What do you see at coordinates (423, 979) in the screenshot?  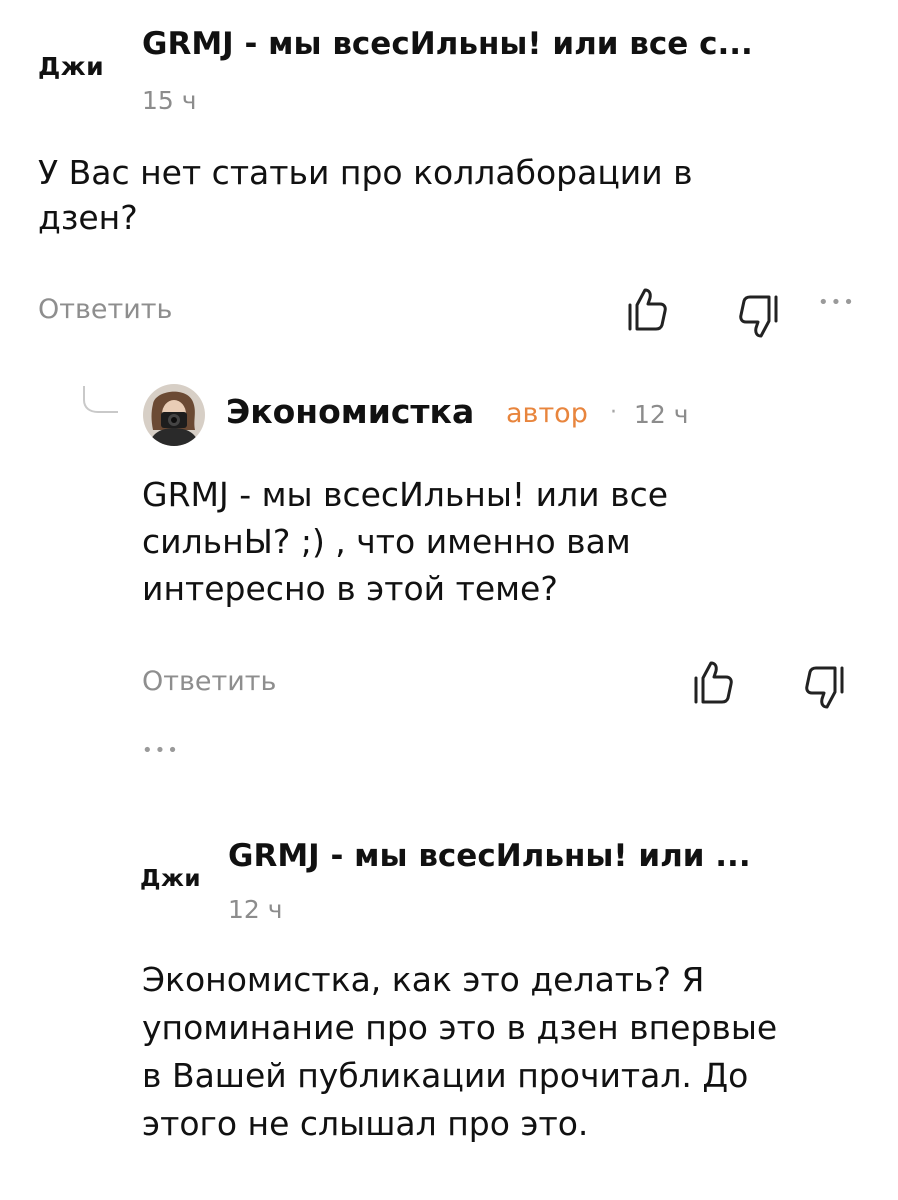 I see `comment-text-line: Экономистка, как это делать? Я` at bounding box center [423, 979].